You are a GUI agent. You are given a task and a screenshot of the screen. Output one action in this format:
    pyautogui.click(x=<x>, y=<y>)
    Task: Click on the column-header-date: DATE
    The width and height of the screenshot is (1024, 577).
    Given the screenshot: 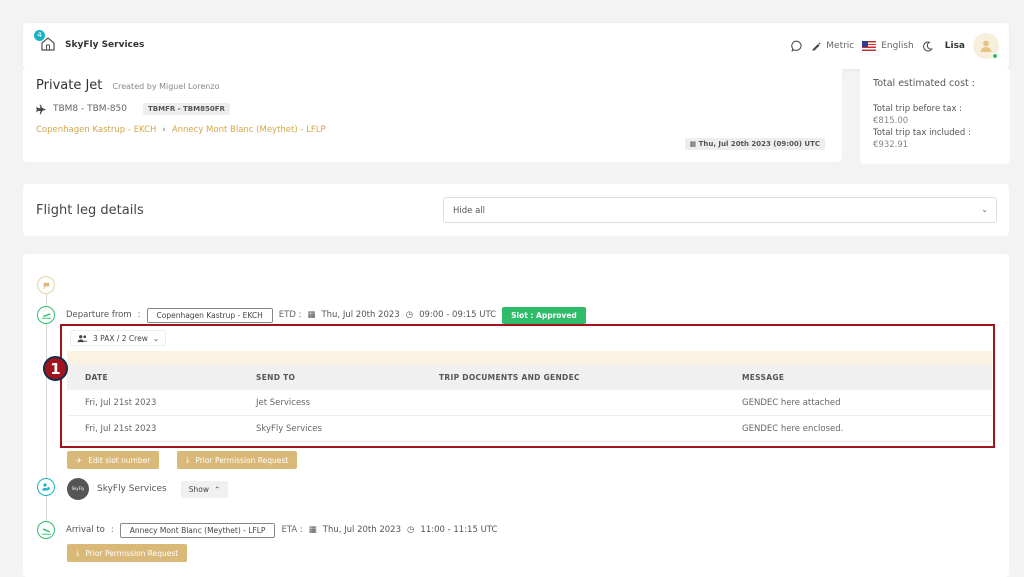 What is the action you would take?
    pyautogui.click(x=96, y=377)
    